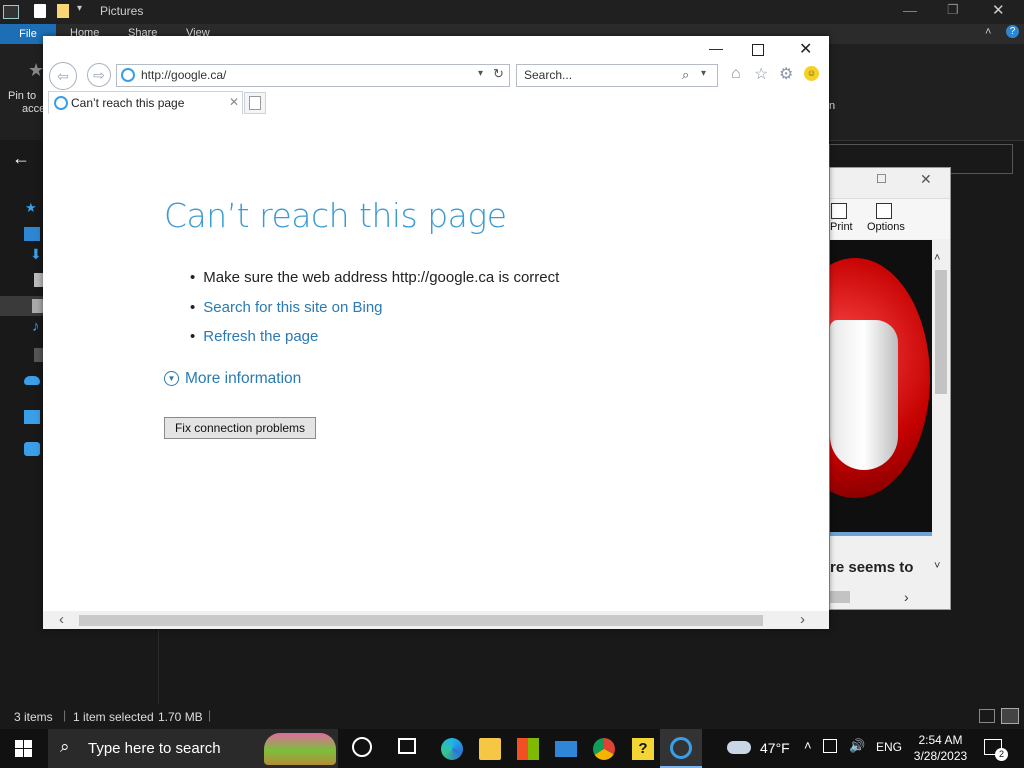 This screenshot has height=768, width=1024. What do you see at coordinates (566, 749) in the screenshot?
I see `mail-icon` at bounding box center [566, 749].